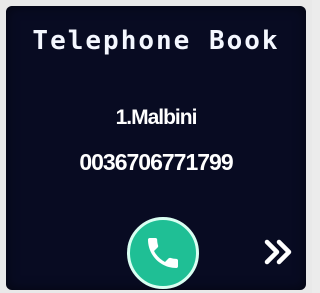  What do you see at coordinates (156, 162) in the screenshot?
I see `contact-number: 0036706771799` at bounding box center [156, 162].